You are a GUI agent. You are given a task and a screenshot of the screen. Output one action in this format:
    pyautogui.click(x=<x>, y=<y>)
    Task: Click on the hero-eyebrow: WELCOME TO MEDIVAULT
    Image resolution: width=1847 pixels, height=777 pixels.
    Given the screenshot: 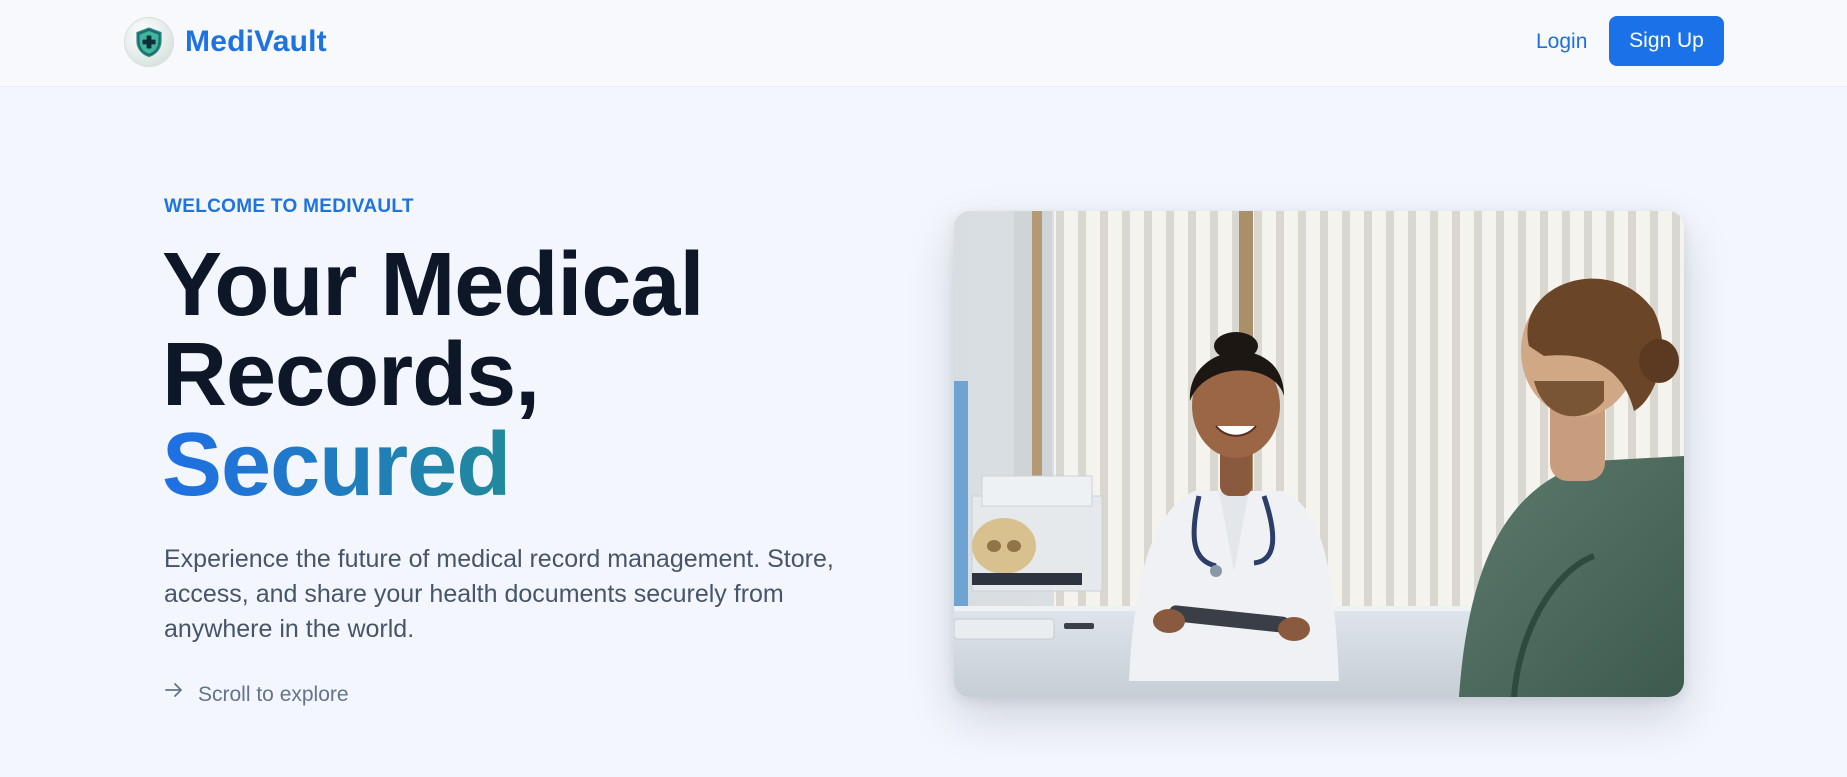 What is the action you would take?
    pyautogui.click(x=289, y=206)
    